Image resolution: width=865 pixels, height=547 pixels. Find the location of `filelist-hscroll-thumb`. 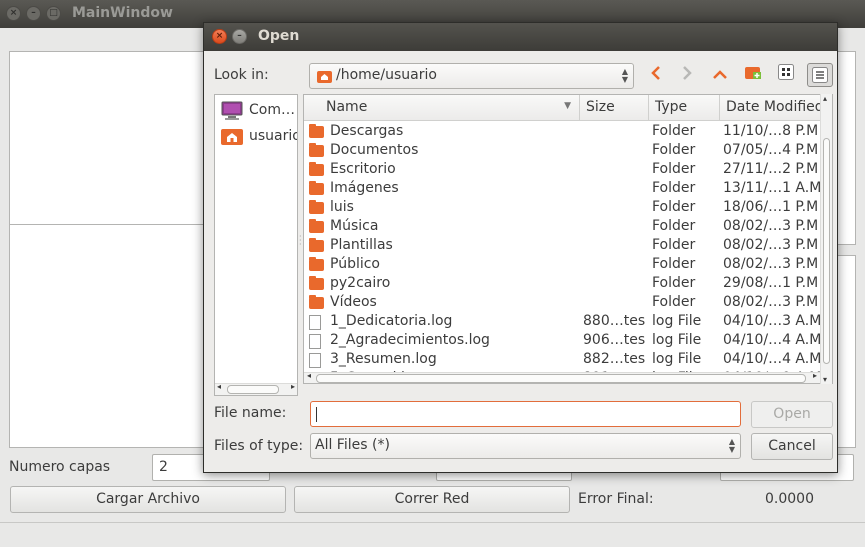

filelist-hscroll-thumb is located at coordinates (561, 378).